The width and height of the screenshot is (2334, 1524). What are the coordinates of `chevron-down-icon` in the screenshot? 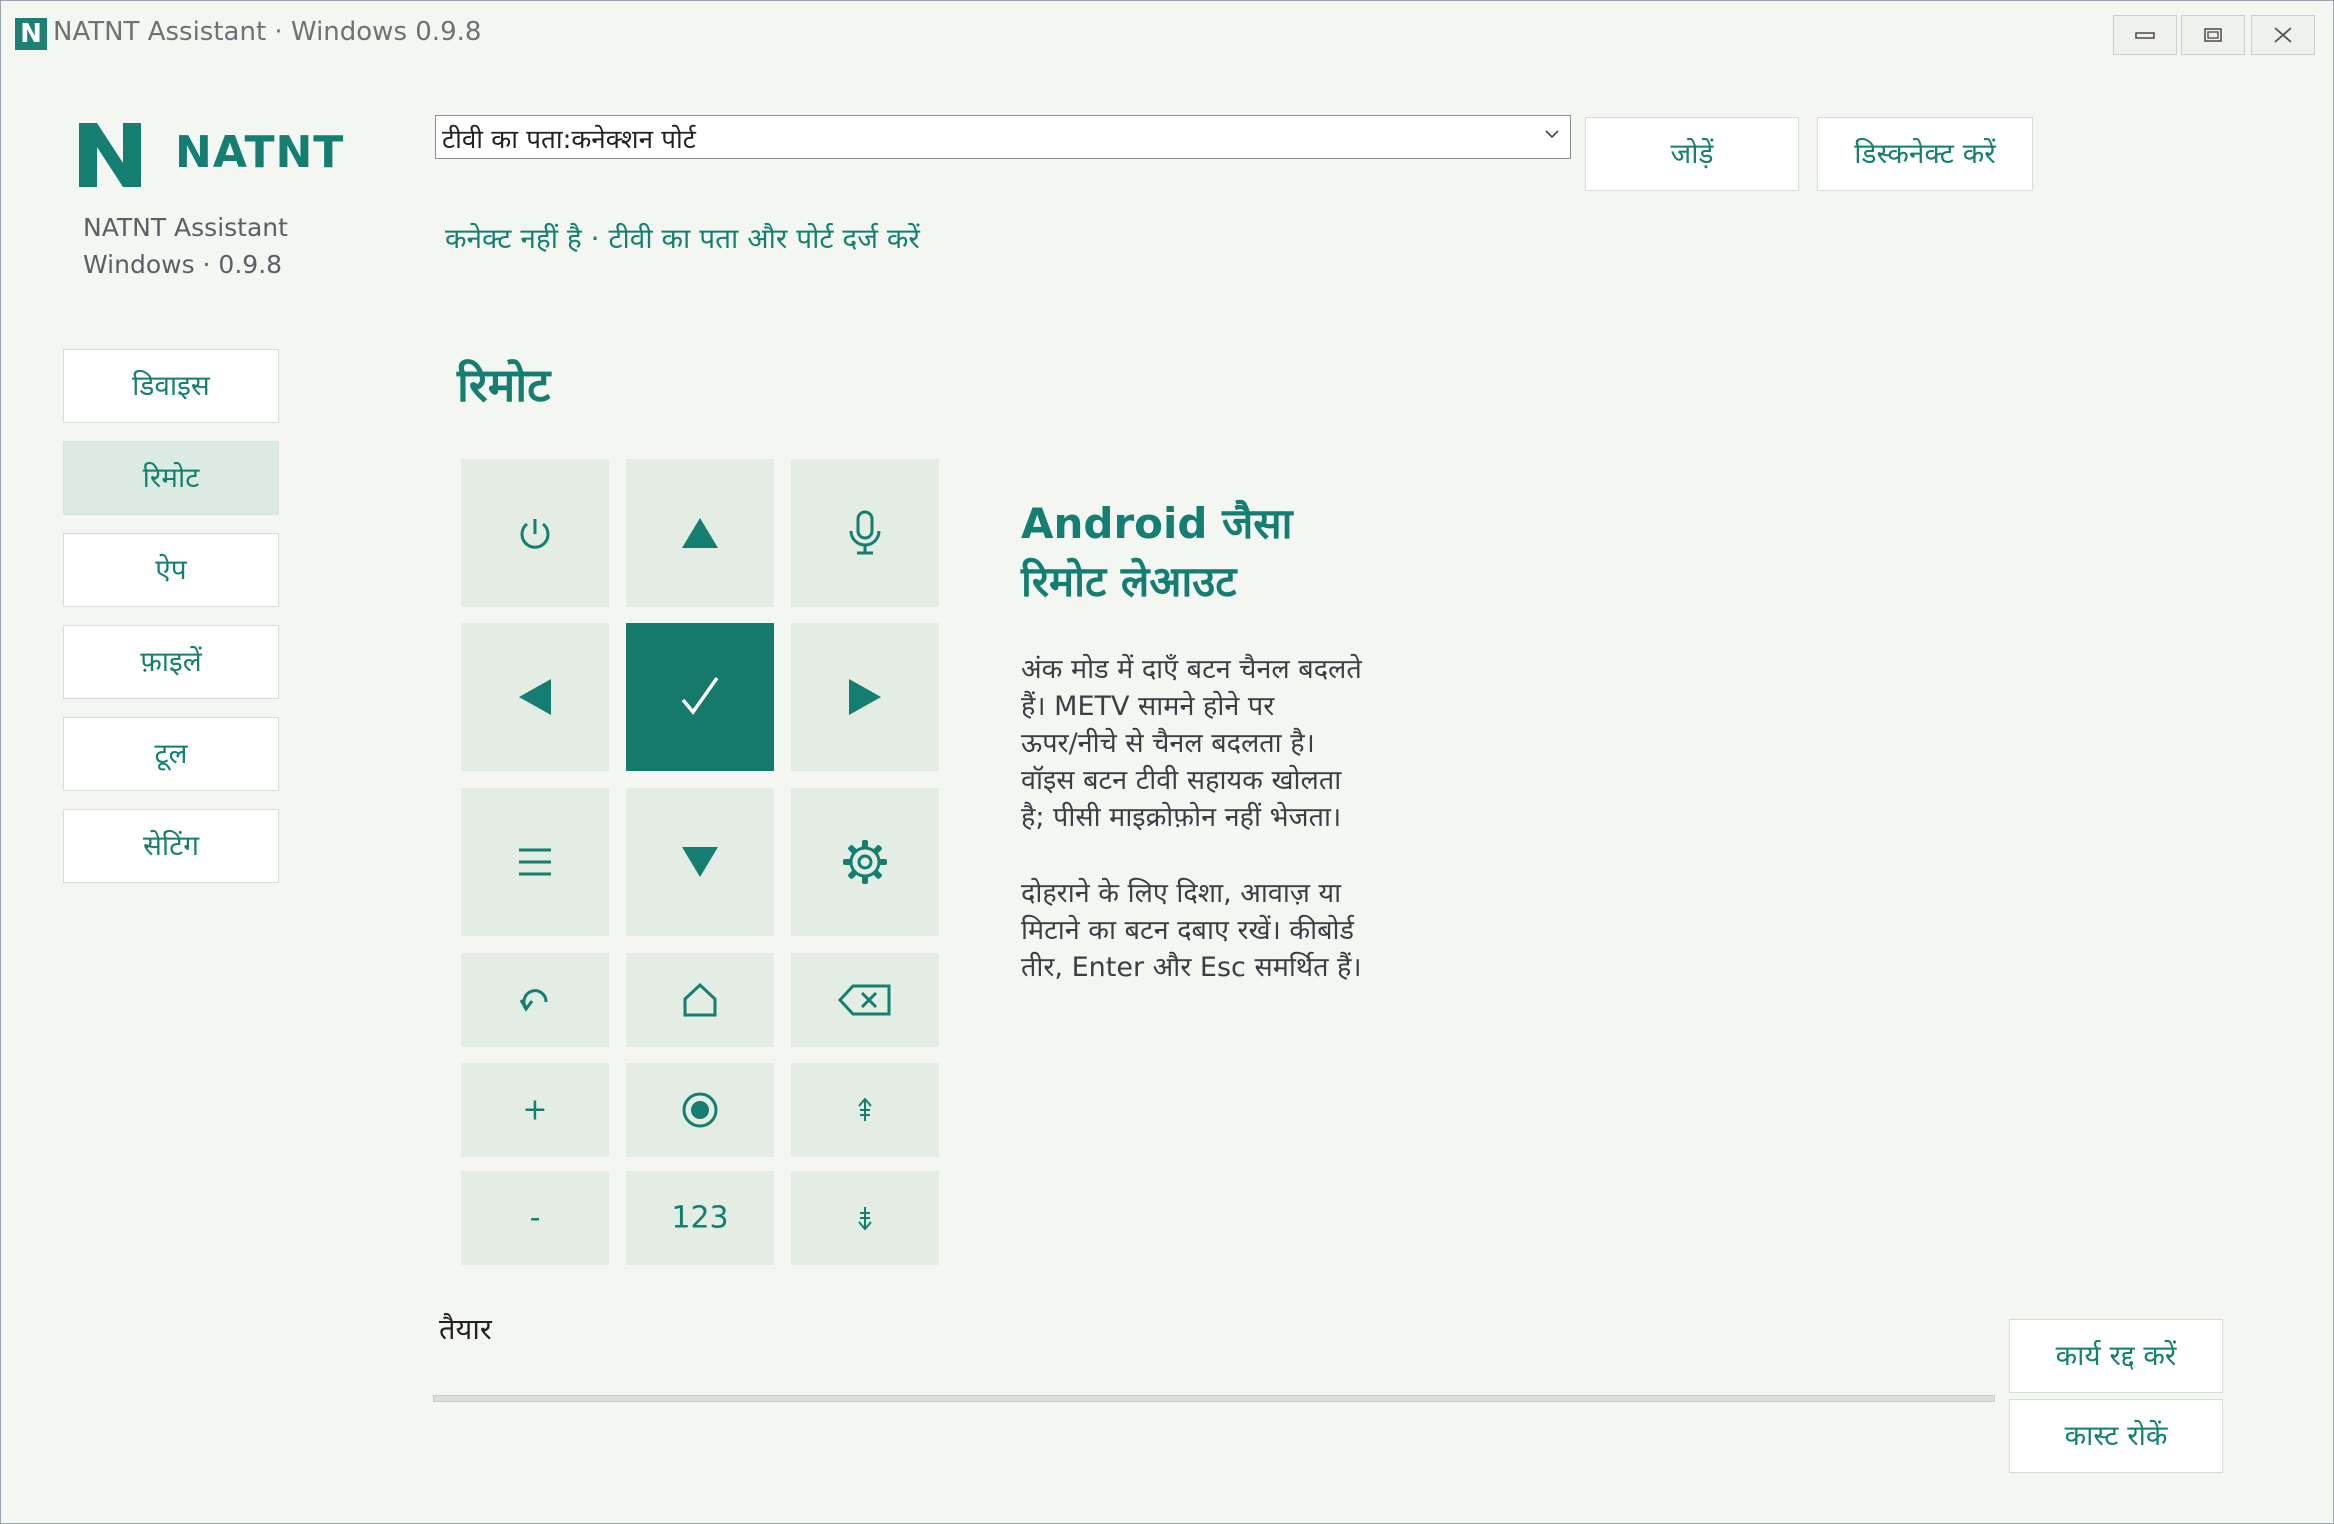 It's located at (1552, 134).